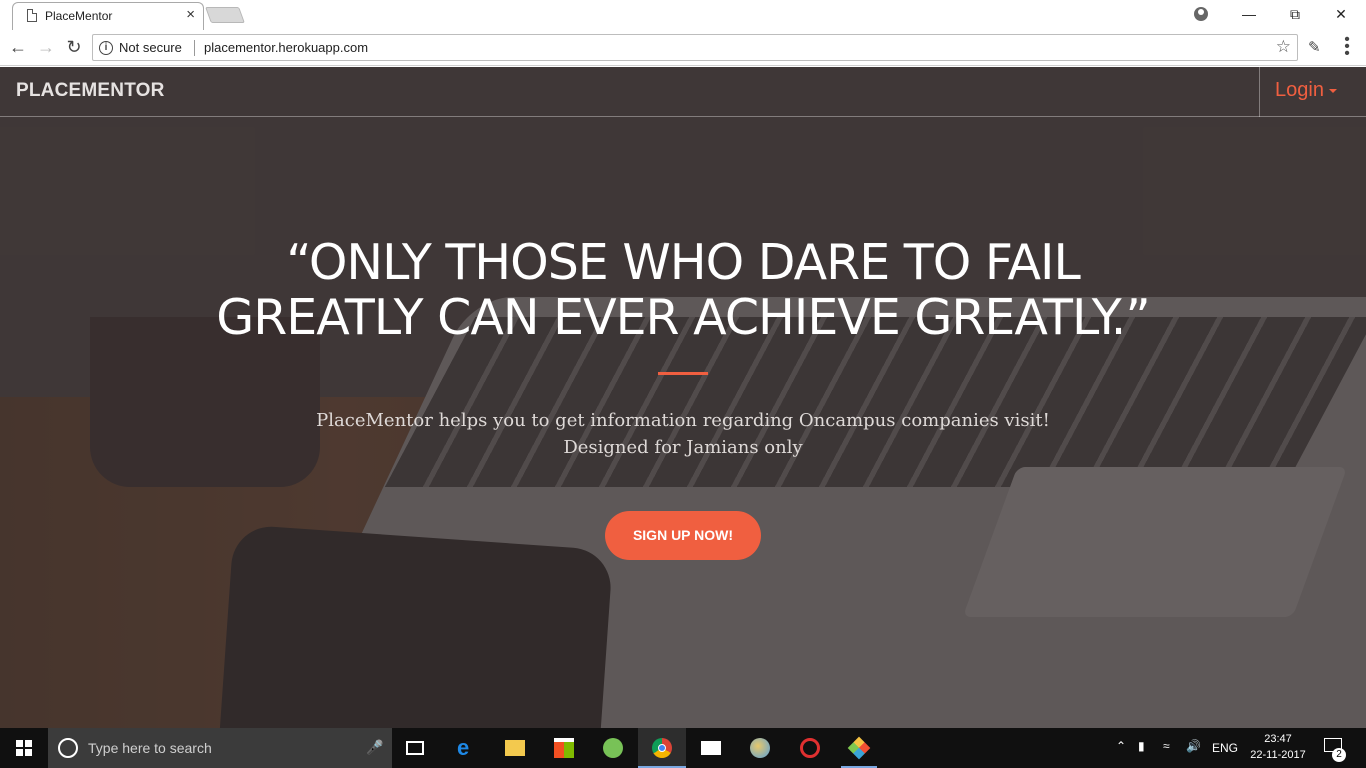 The width and height of the screenshot is (1366, 768). I want to click on system-clock: 23:47 22-11-2017, so click(1278, 747).